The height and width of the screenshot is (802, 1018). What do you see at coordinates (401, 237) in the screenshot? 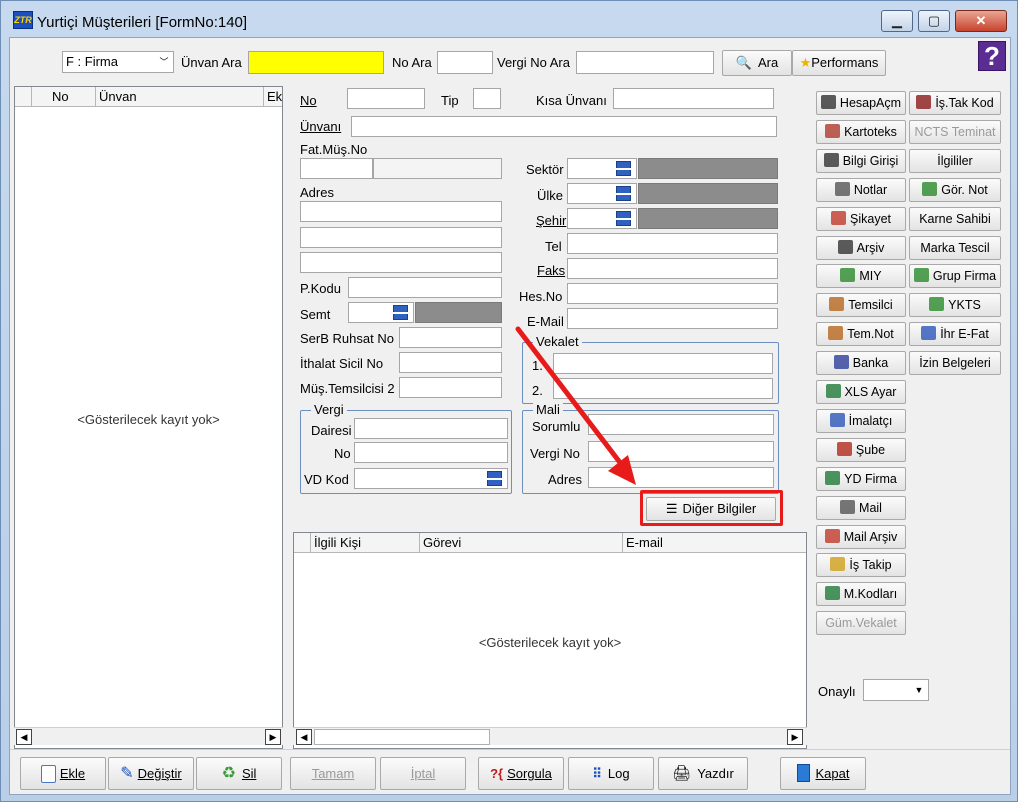
I see `adres-line2-input` at bounding box center [401, 237].